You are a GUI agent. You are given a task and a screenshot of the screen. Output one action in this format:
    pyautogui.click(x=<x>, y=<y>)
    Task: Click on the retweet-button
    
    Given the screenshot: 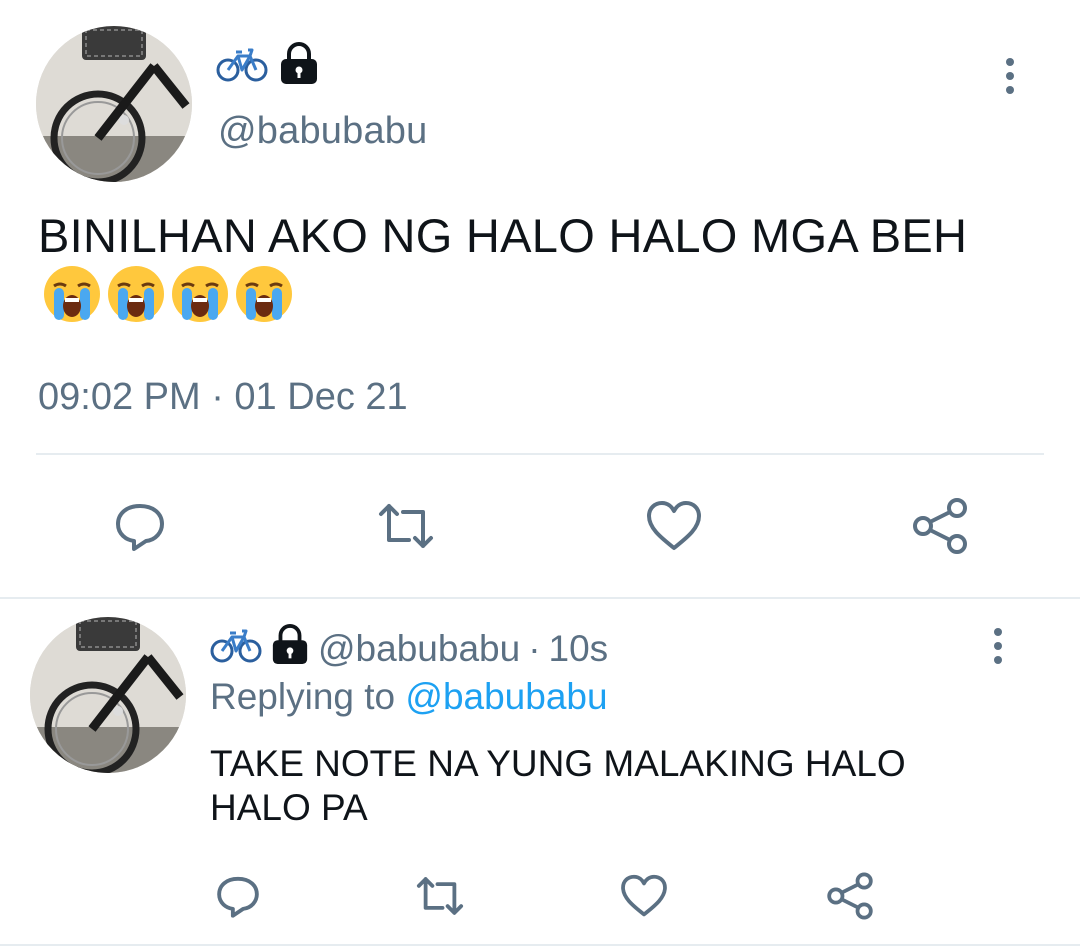 What is the action you would take?
    pyautogui.click(x=406, y=526)
    